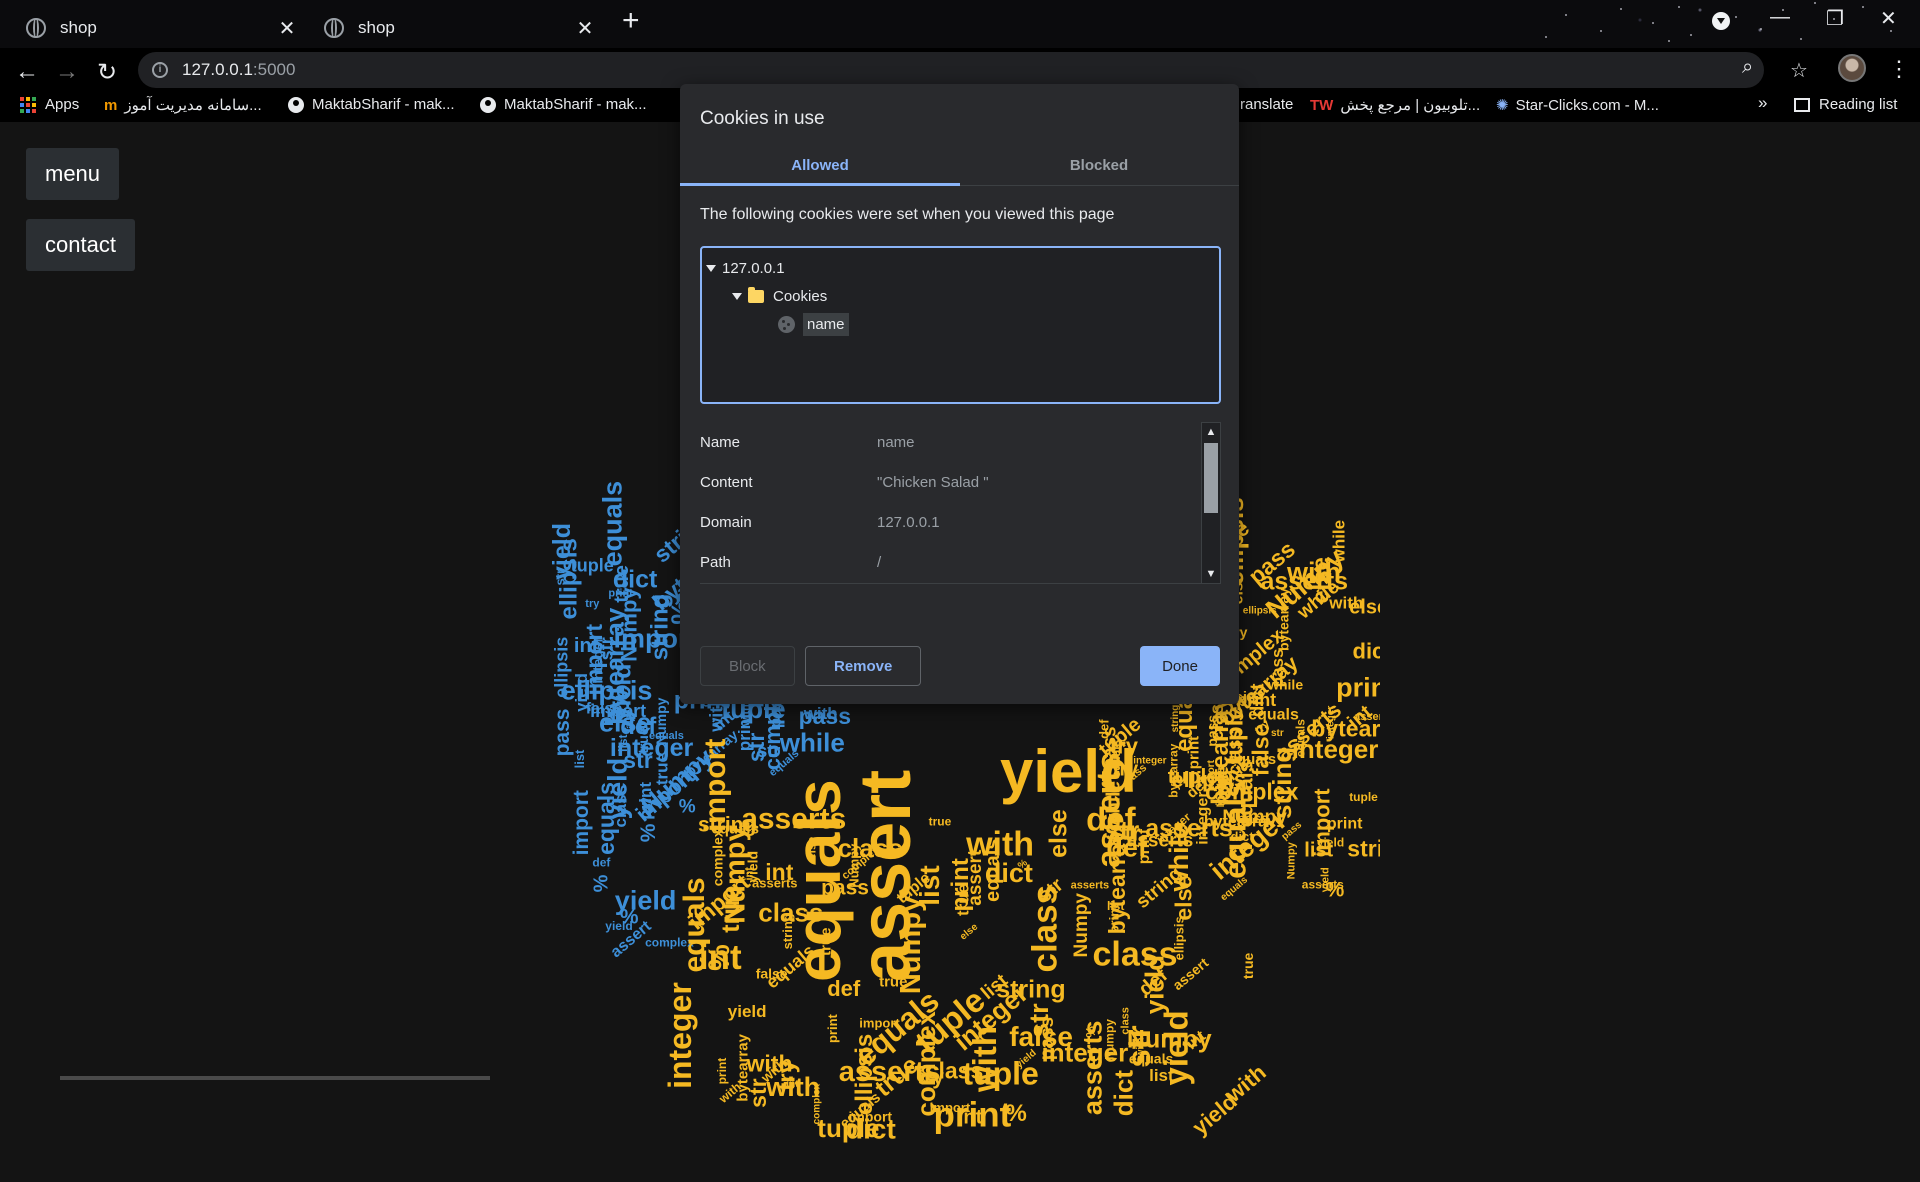 This screenshot has height=1182, width=1920. What do you see at coordinates (631, 21) in the screenshot?
I see `new-tab-button: +` at bounding box center [631, 21].